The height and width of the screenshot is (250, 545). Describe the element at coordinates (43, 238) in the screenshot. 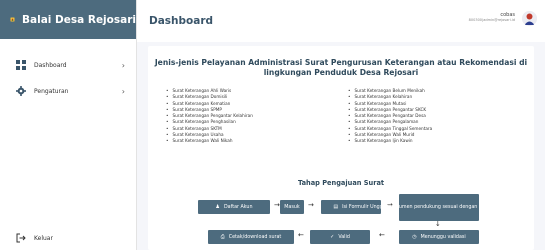

I see `logout-label: Keluar` at that location.